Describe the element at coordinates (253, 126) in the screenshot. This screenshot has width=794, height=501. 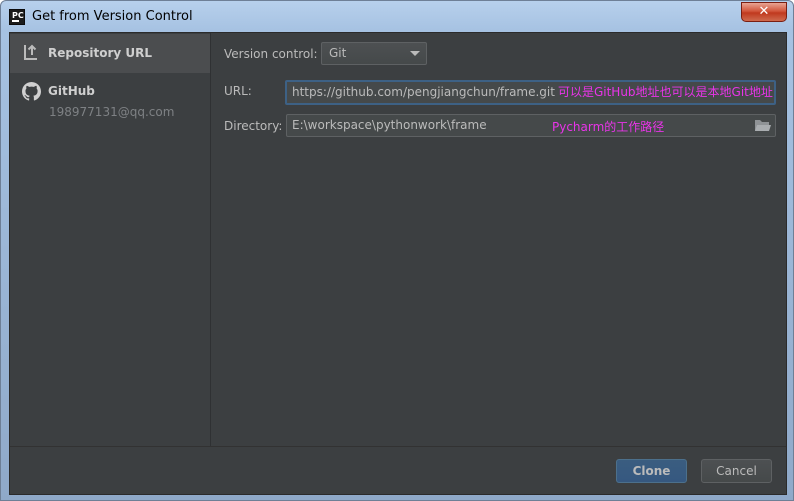
I see `directory-label: Directory:` at that location.